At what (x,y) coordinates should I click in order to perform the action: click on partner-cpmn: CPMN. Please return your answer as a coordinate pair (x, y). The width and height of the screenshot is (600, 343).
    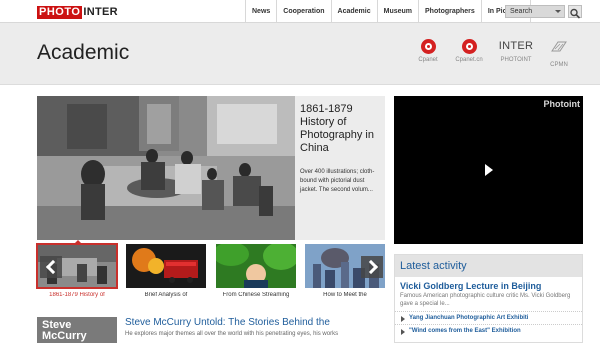
    Looking at the image, I should click on (559, 53).